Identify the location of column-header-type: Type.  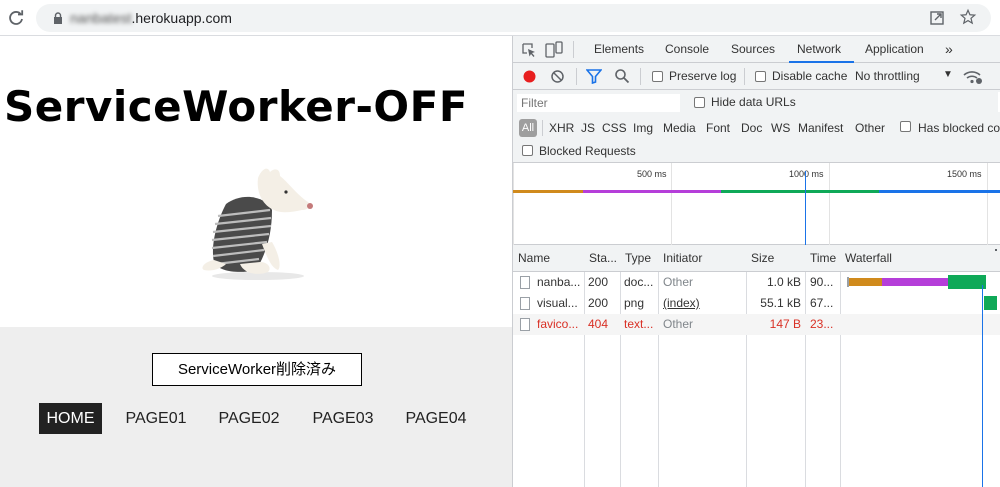
(639, 258).